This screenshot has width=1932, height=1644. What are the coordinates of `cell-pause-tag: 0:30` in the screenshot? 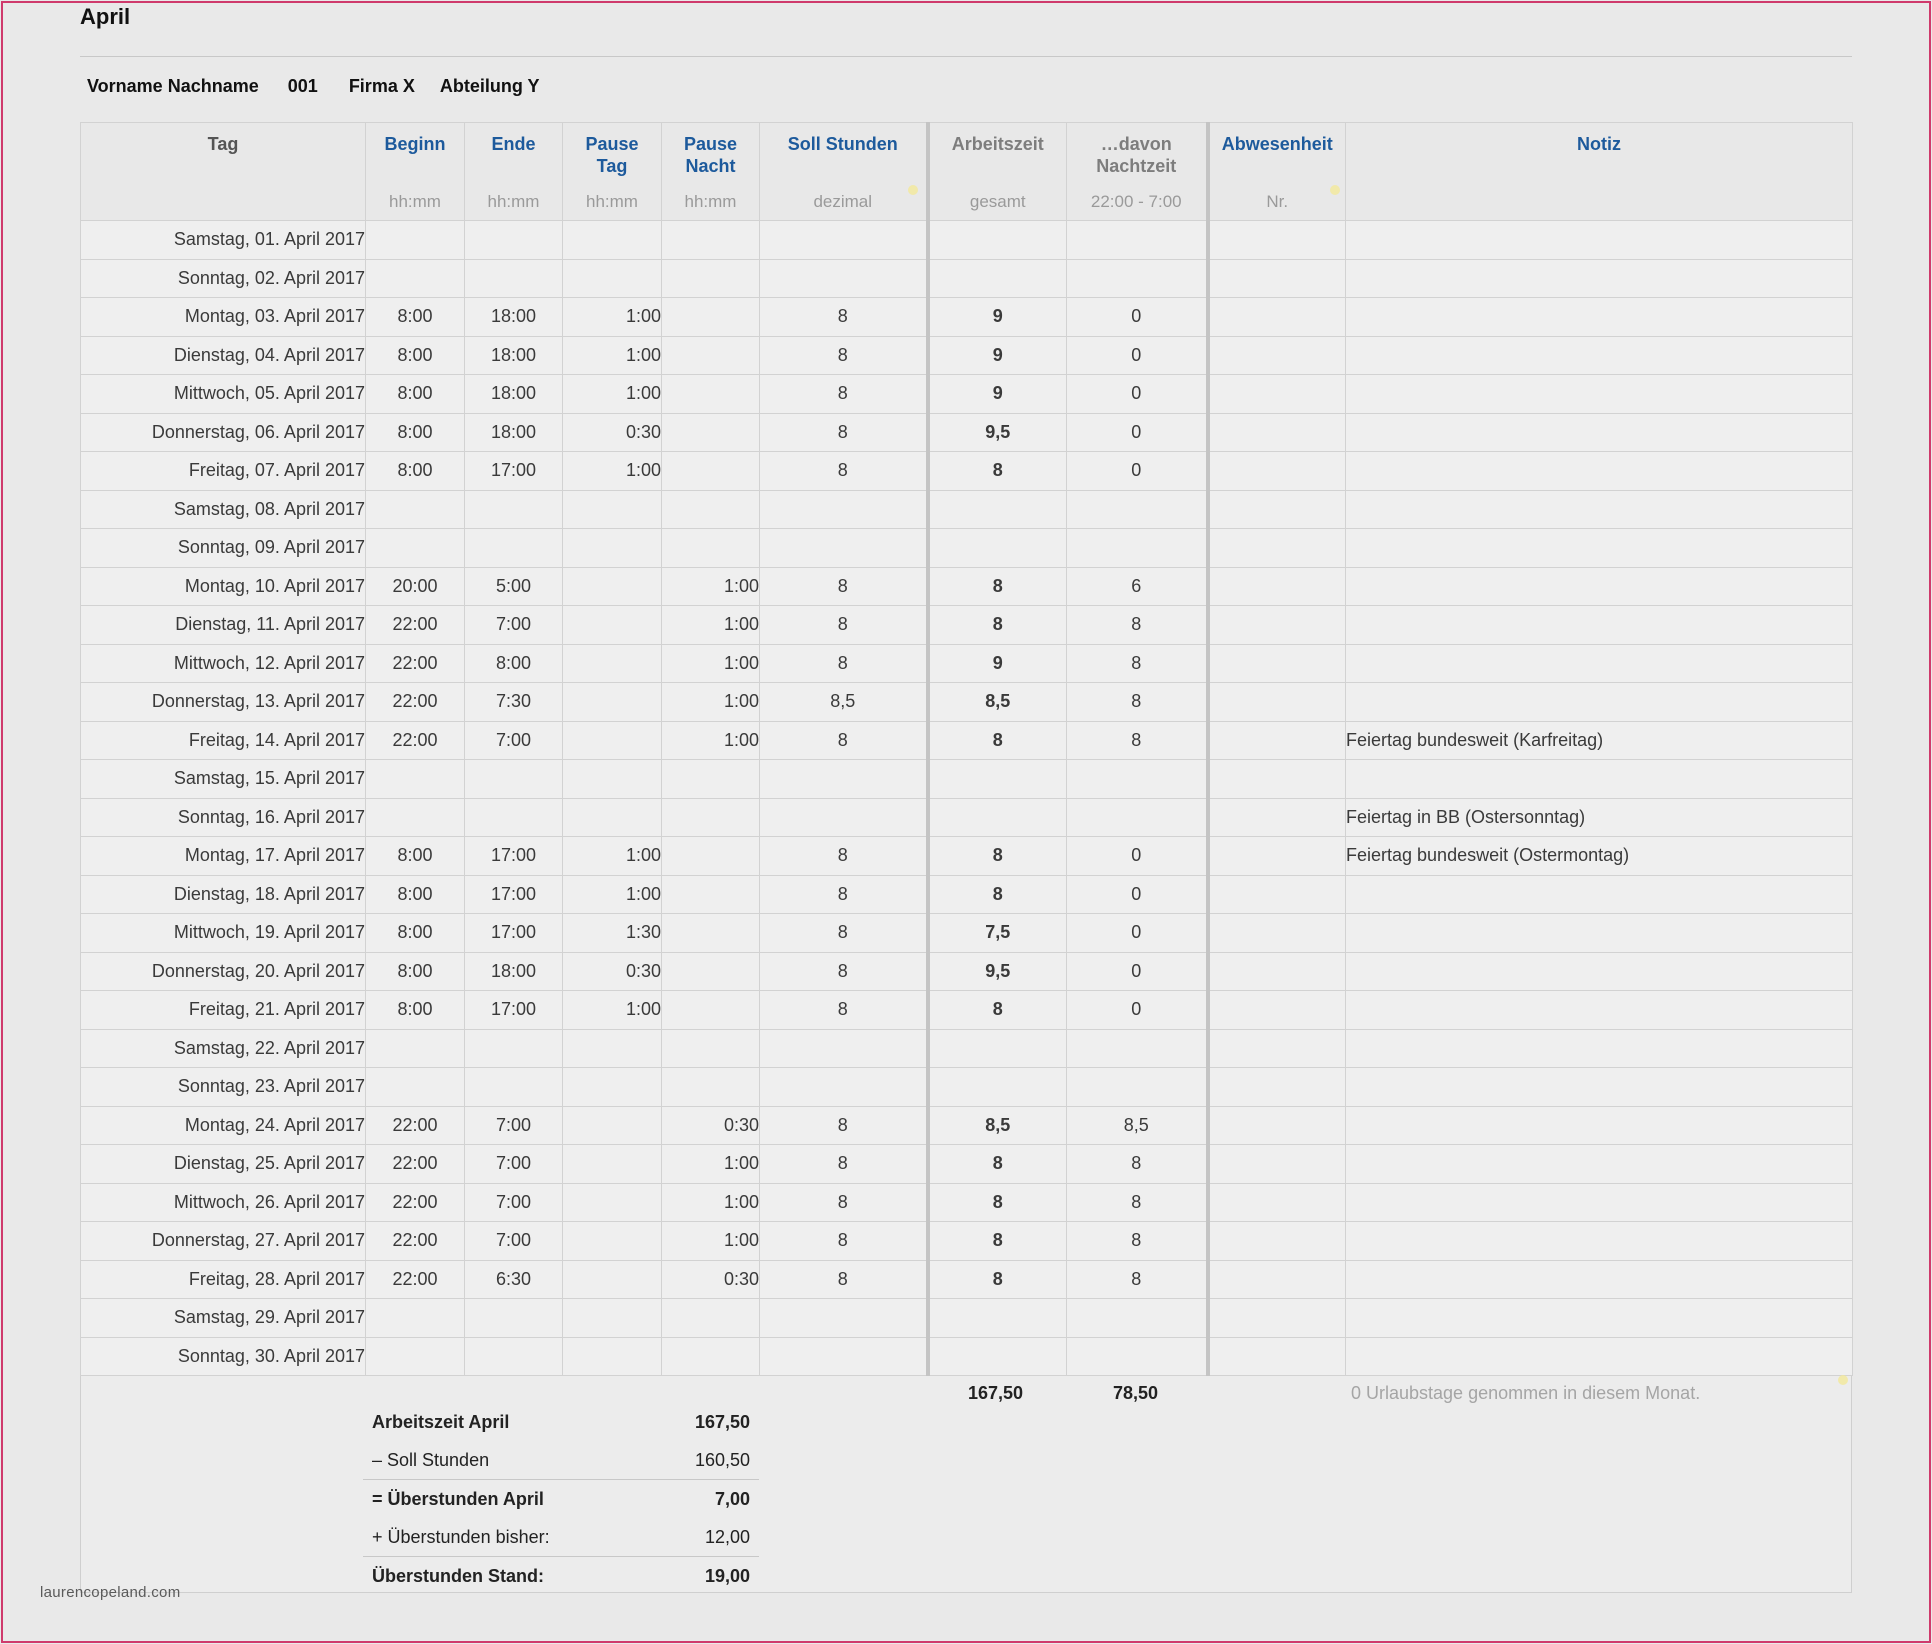 It's located at (612, 432).